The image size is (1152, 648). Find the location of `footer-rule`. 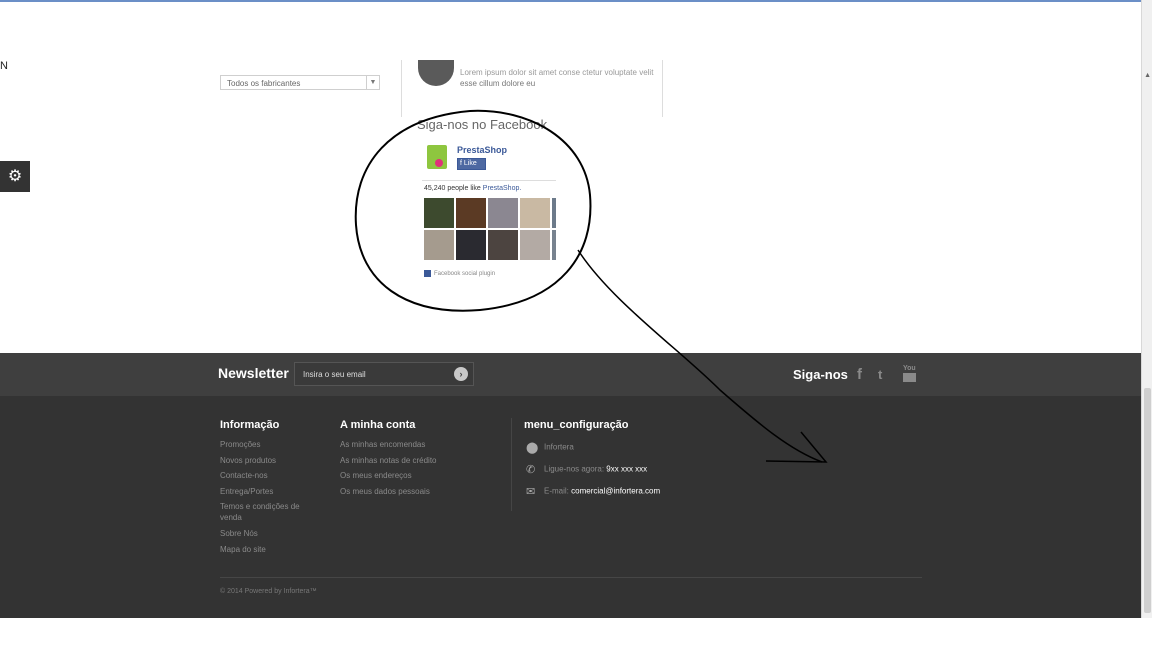

footer-rule is located at coordinates (571, 577).